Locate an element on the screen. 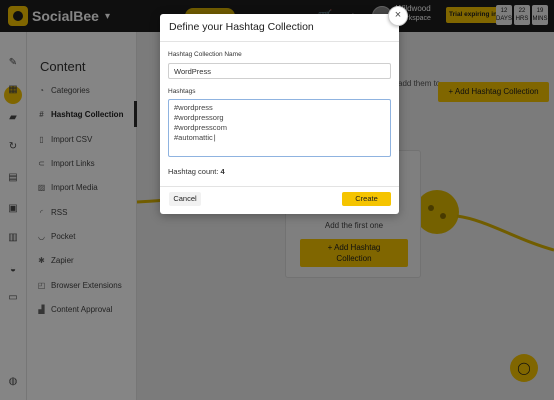 This screenshot has height=400, width=554. modal-title: Define your Hashtag Collection is located at coordinates (241, 27).